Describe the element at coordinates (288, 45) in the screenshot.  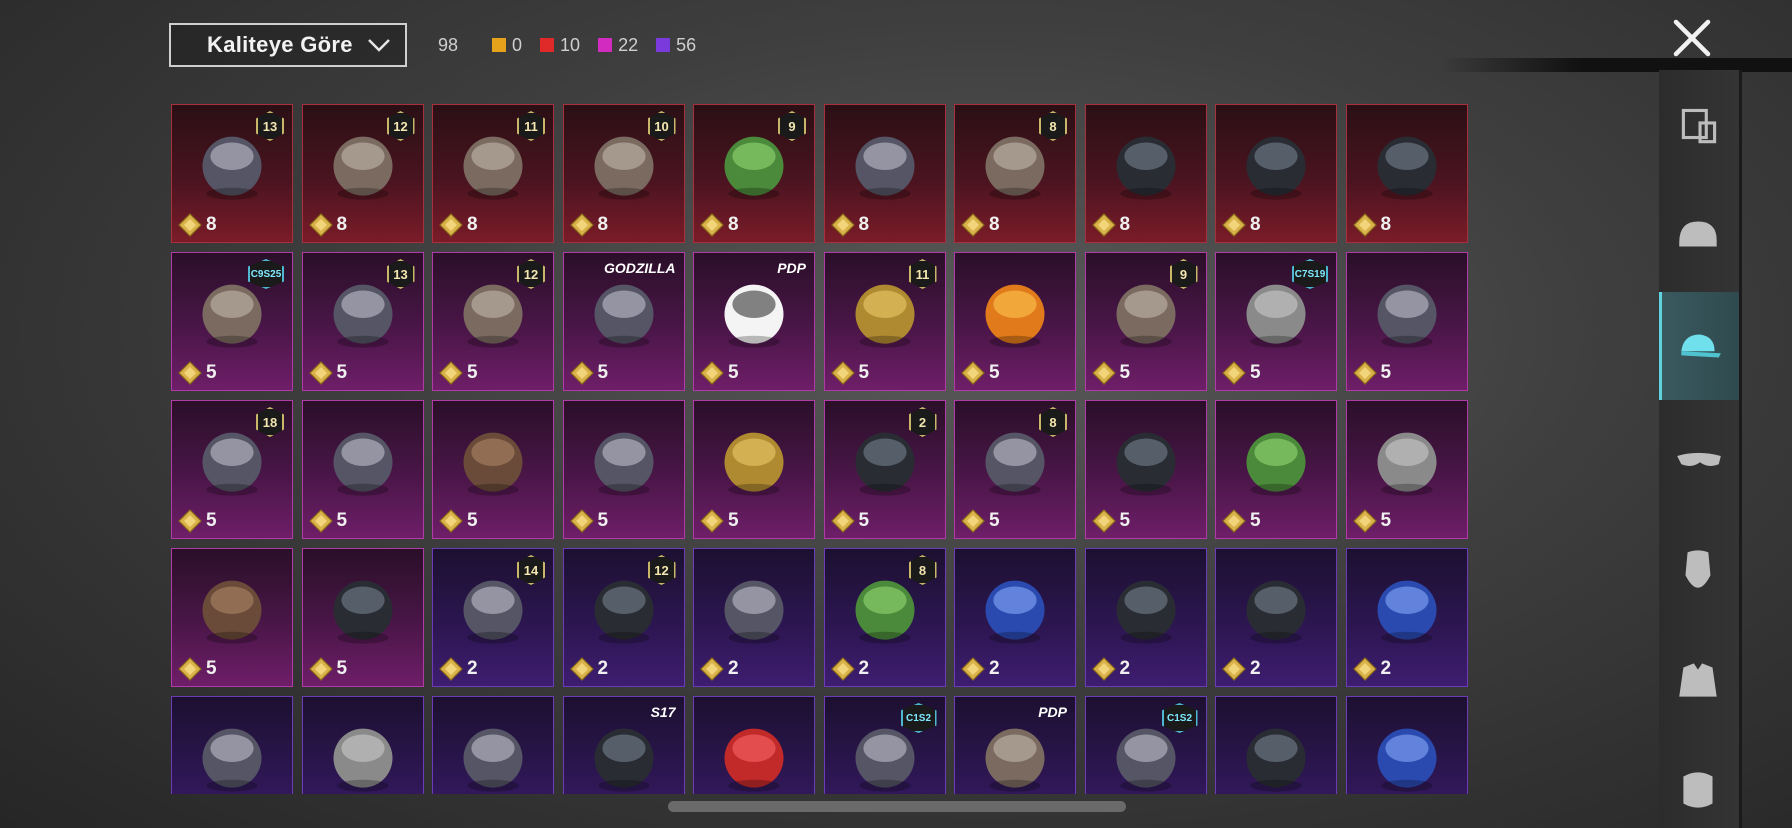
I see `sort-dropdown: Kaliteye Göre` at that location.